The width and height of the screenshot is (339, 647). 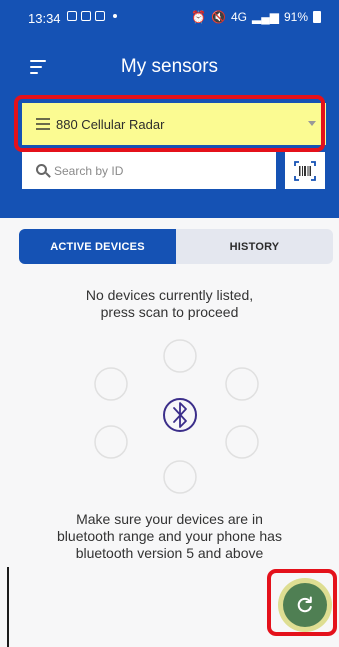 I want to click on message-notification-icon, so click(x=86, y=16).